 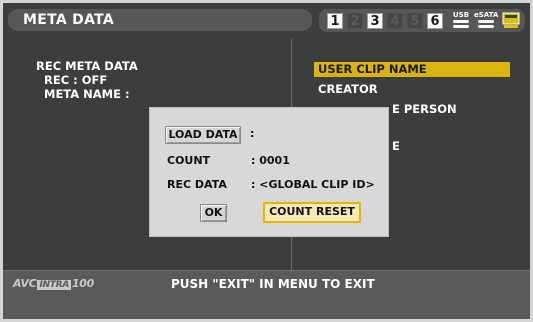 What do you see at coordinates (395, 21) in the screenshot?
I see `slot-4-indicator: 4` at bounding box center [395, 21].